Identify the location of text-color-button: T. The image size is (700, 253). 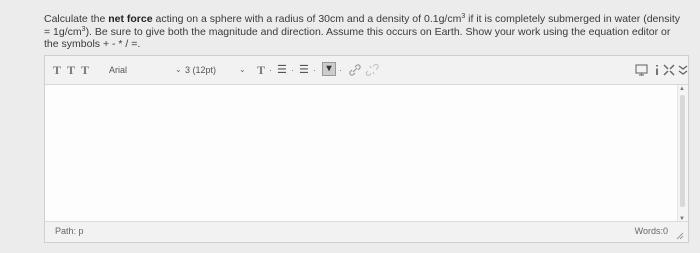
(261, 70).